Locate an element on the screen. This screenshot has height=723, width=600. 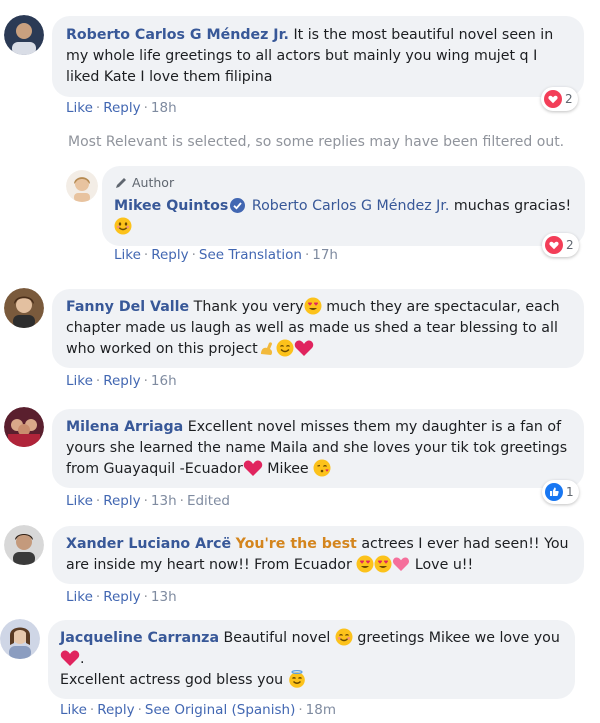
comment-text-continued: greetings Mikee we love you is located at coordinates (458, 638).